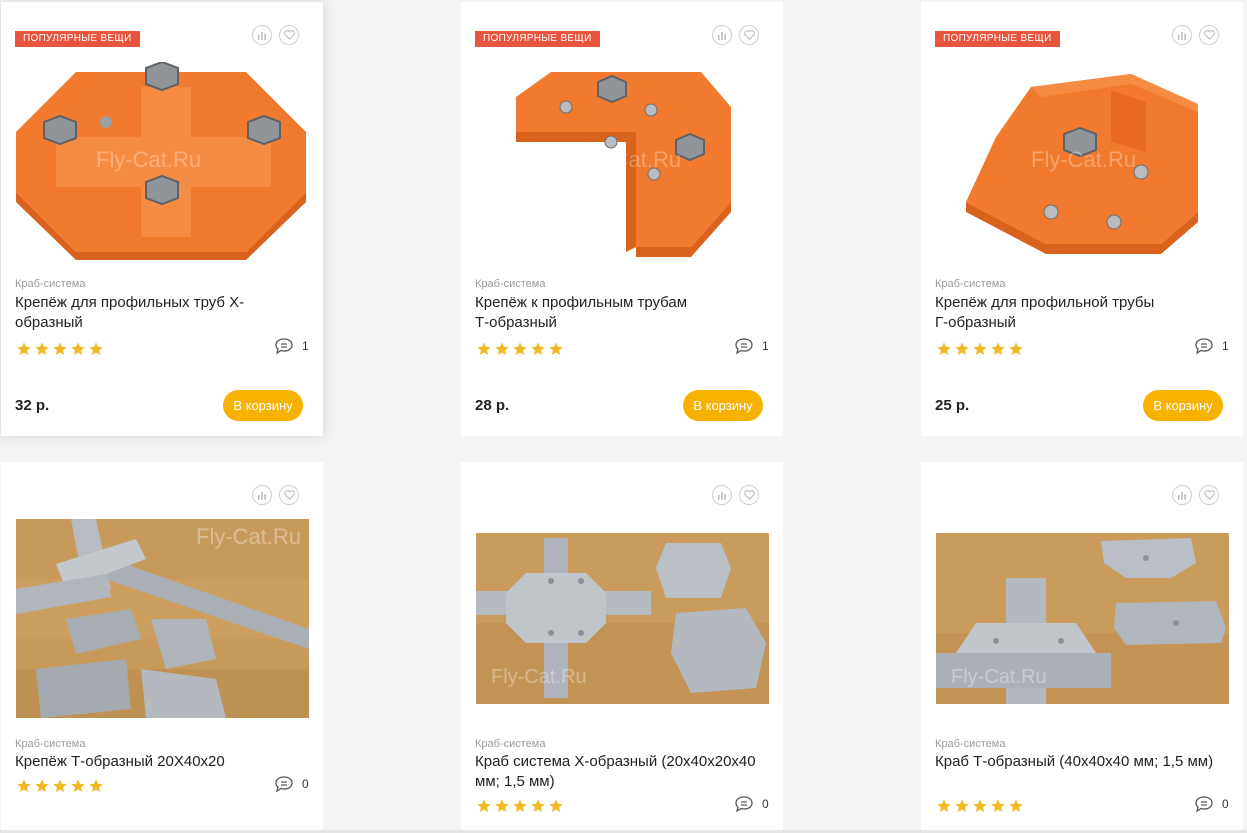 This screenshot has width=1247, height=833. I want to click on product-title: Краб Т-образный (40х40х40 мм; 1,5 мм), so click(1080, 762).